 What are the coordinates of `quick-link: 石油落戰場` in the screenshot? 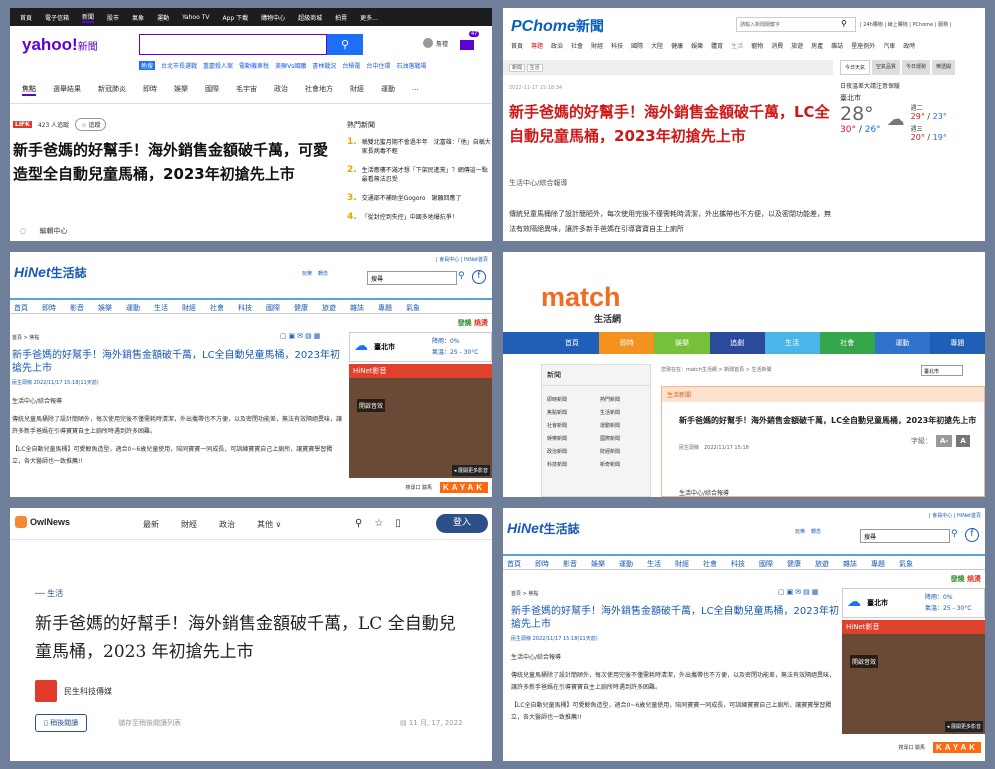 It's located at (411, 65).